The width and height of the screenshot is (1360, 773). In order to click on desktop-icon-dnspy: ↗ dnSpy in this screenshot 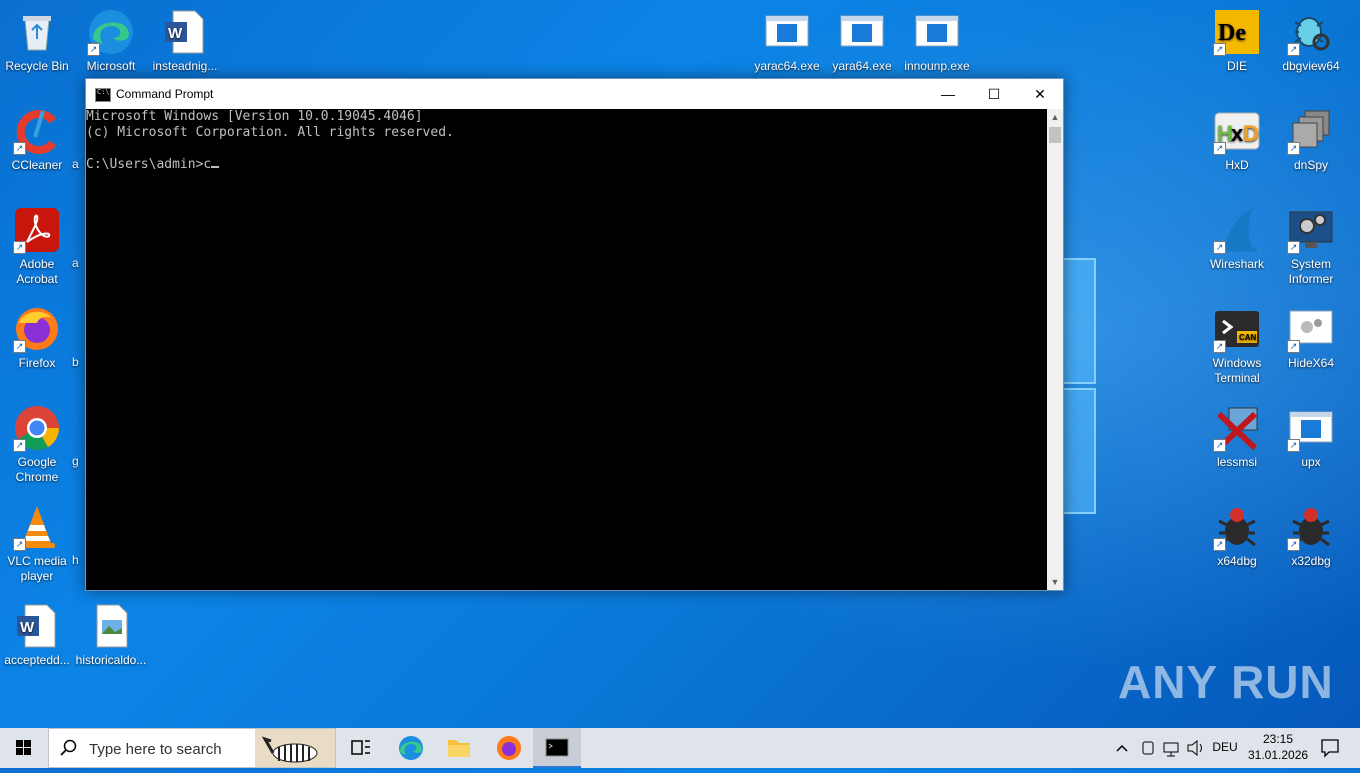, I will do `click(1311, 140)`.